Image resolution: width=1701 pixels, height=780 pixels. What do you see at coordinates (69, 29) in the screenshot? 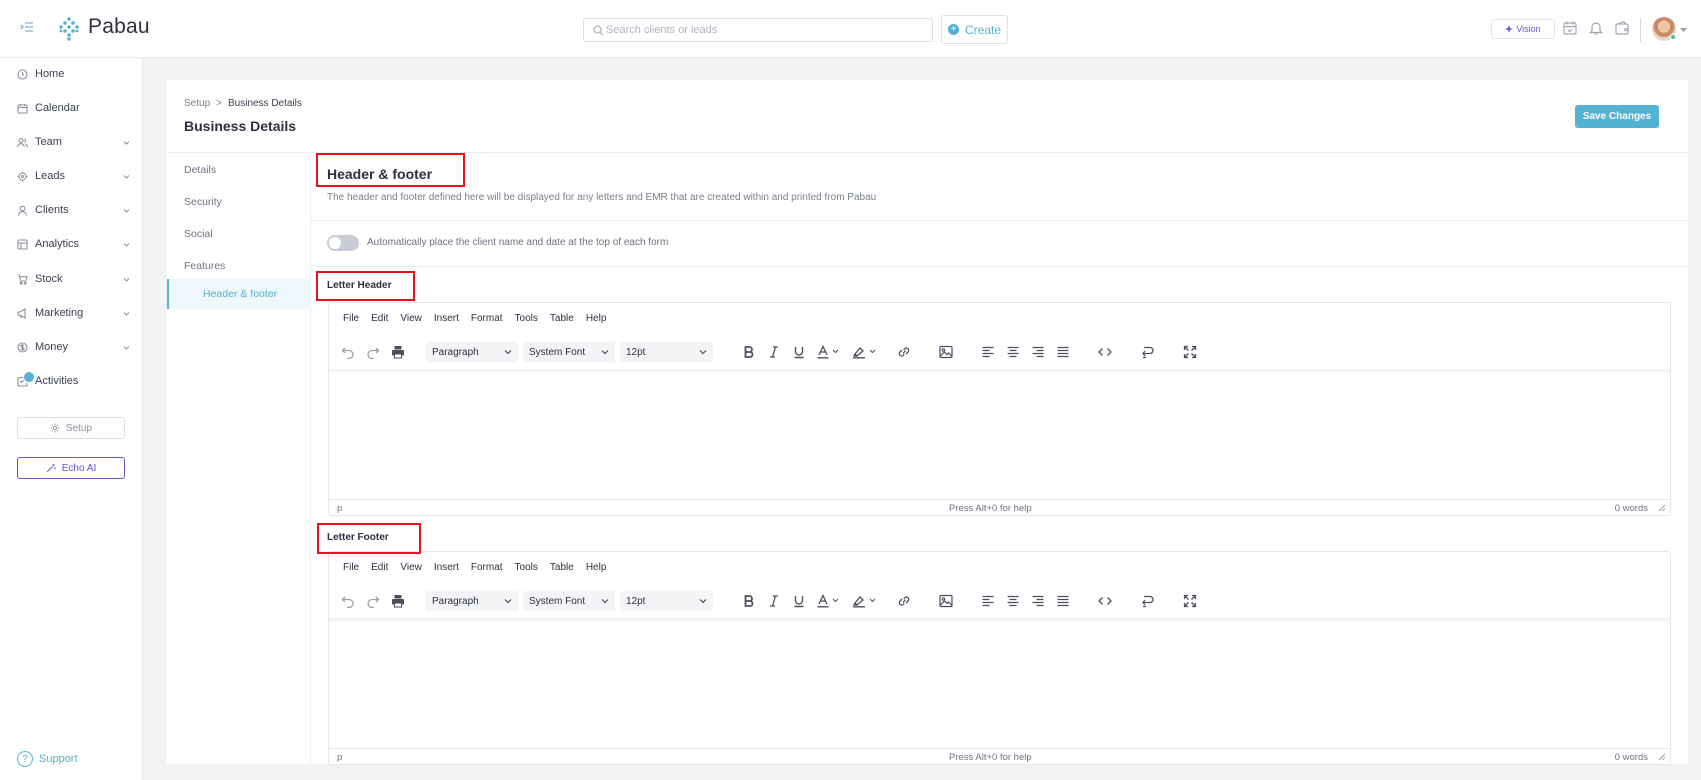
I see `pabau-logo-icon` at bounding box center [69, 29].